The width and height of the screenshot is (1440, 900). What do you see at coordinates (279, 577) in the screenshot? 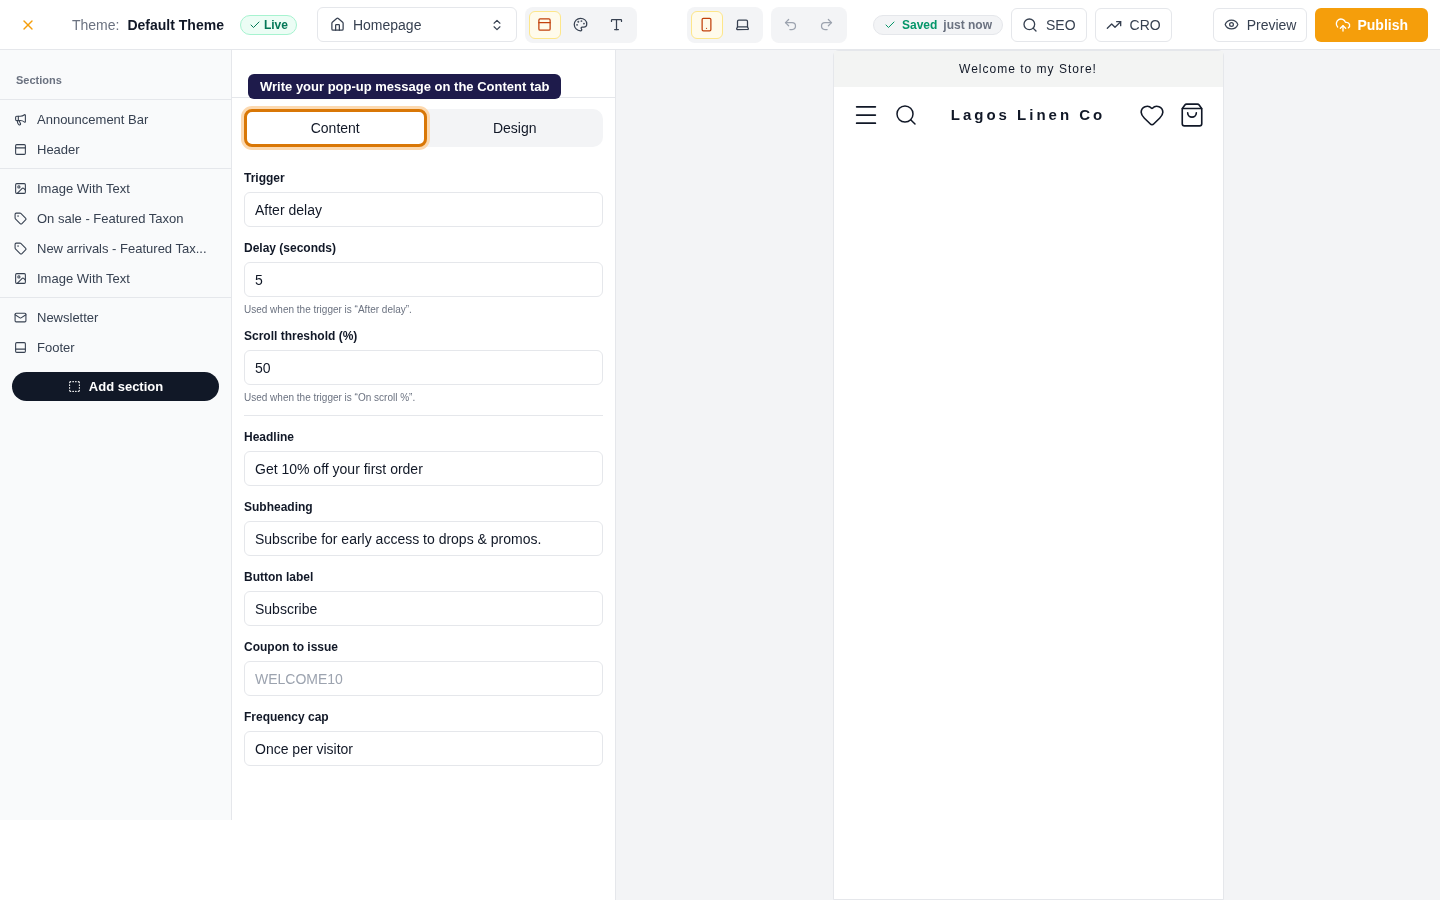
I see `field-label: Button label` at bounding box center [279, 577].